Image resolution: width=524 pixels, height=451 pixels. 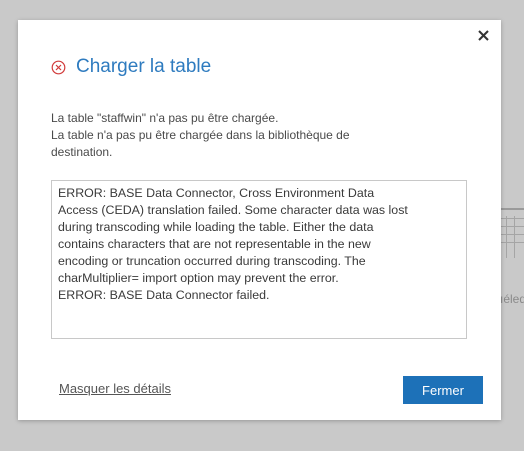 What do you see at coordinates (144, 66) in the screenshot?
I see `dialog-title: Charger la table` at bounding box center [144, 66].